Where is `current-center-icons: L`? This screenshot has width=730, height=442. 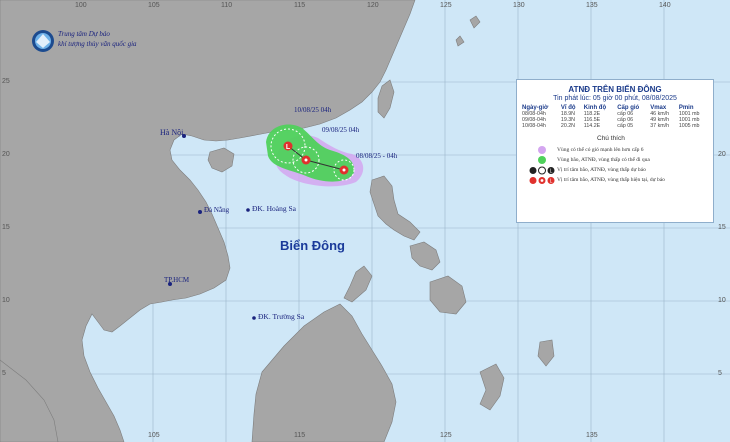 current-center-icons: L is located at coordinates (542, 180).